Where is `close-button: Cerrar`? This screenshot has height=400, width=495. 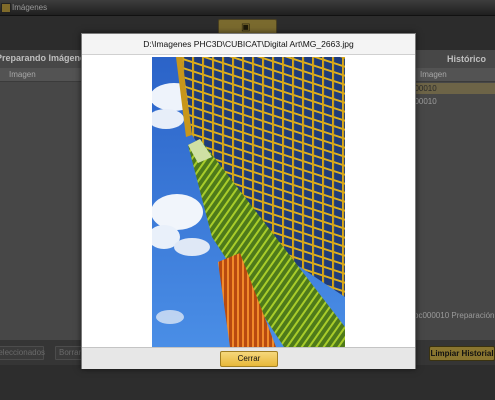
close-button: Cerrar is located at coordinates (249, 359).